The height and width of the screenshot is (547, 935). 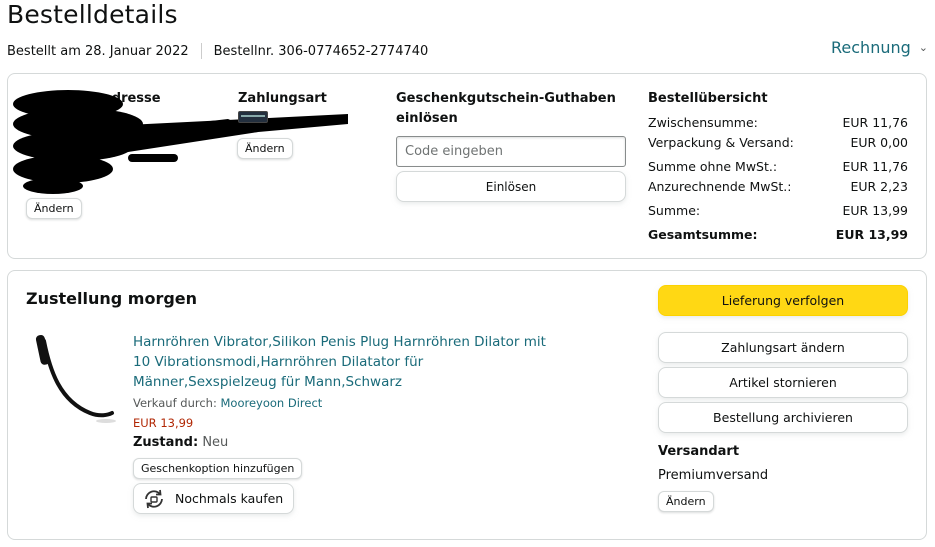 I want to click on card-icon, so click(x=253, y=117).